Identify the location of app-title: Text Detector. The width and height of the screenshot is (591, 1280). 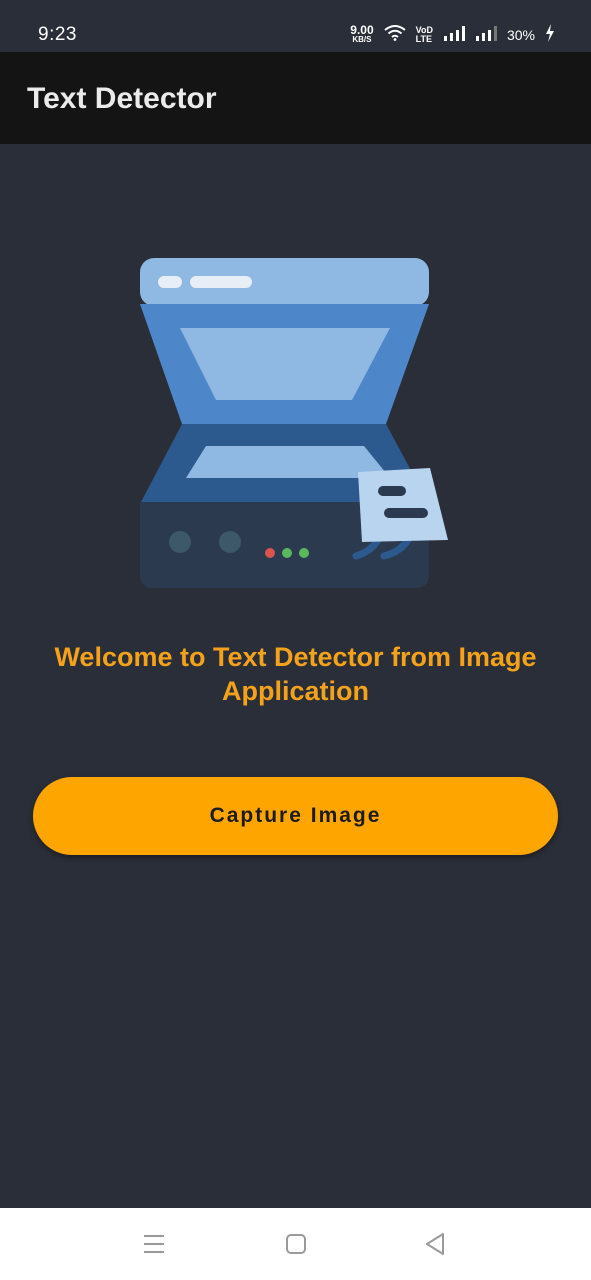
(122, 98).